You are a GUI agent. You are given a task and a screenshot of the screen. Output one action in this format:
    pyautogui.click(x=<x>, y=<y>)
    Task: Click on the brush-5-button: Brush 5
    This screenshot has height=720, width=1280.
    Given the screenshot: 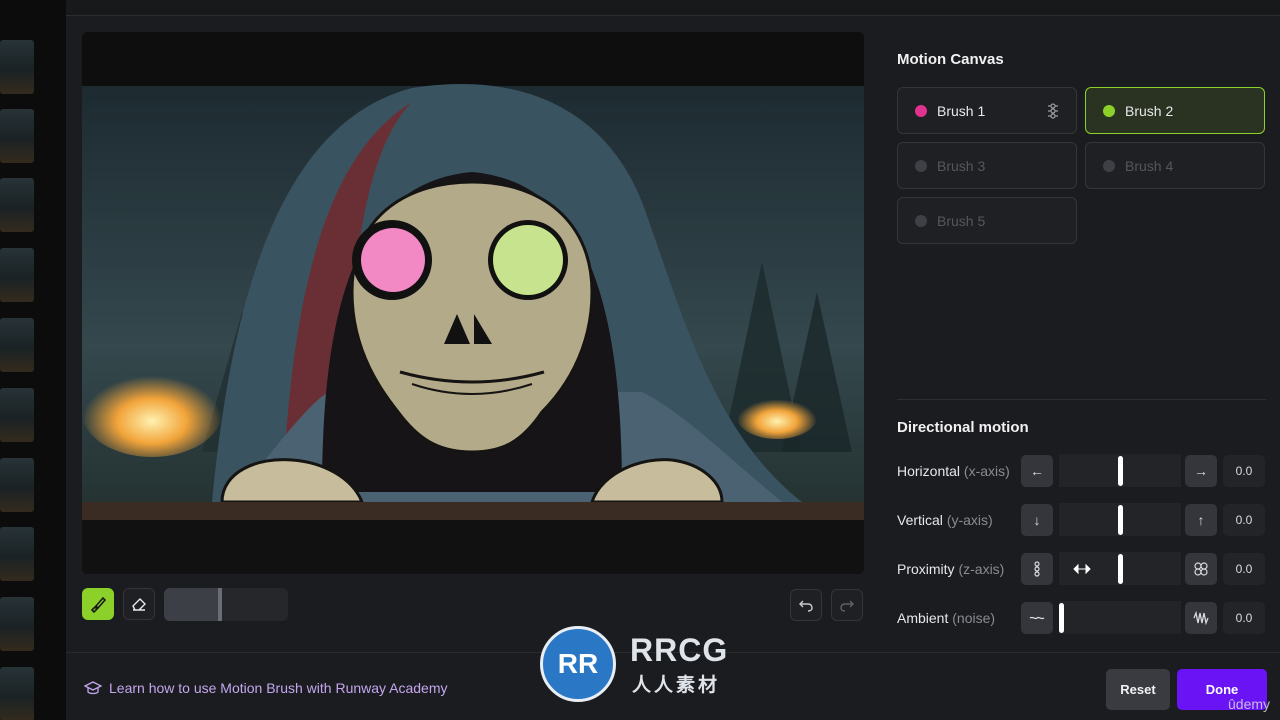 What is the action you would take?
    pyautogui.click(x=987, y=220)
    